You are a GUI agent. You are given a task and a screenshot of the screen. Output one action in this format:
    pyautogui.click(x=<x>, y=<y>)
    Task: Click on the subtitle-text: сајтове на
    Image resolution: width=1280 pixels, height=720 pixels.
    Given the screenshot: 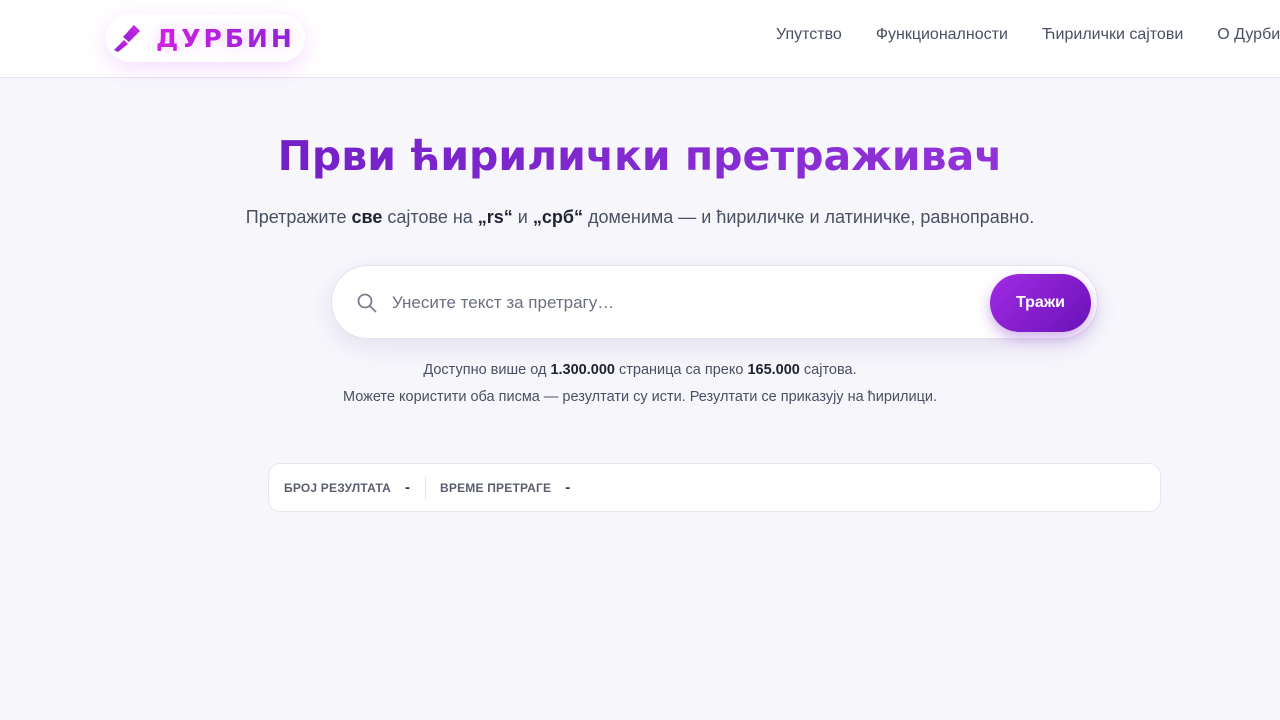 What is the action you would take?
    pyautogui.click(x=430, y=217)
    